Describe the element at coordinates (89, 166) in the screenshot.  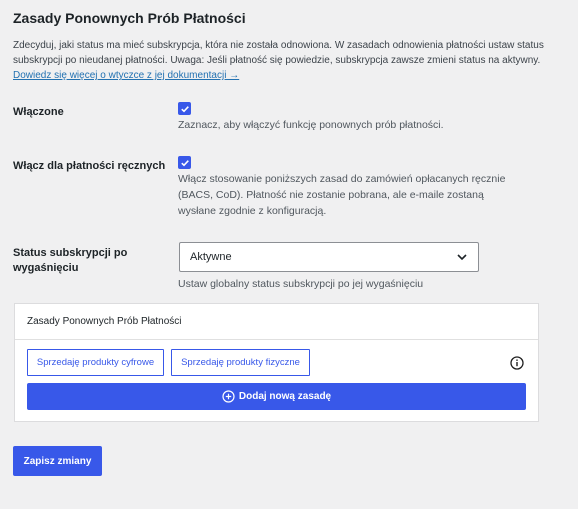
I see `manual-payments-label: Włącz dla płatności ręcznych` at that location.